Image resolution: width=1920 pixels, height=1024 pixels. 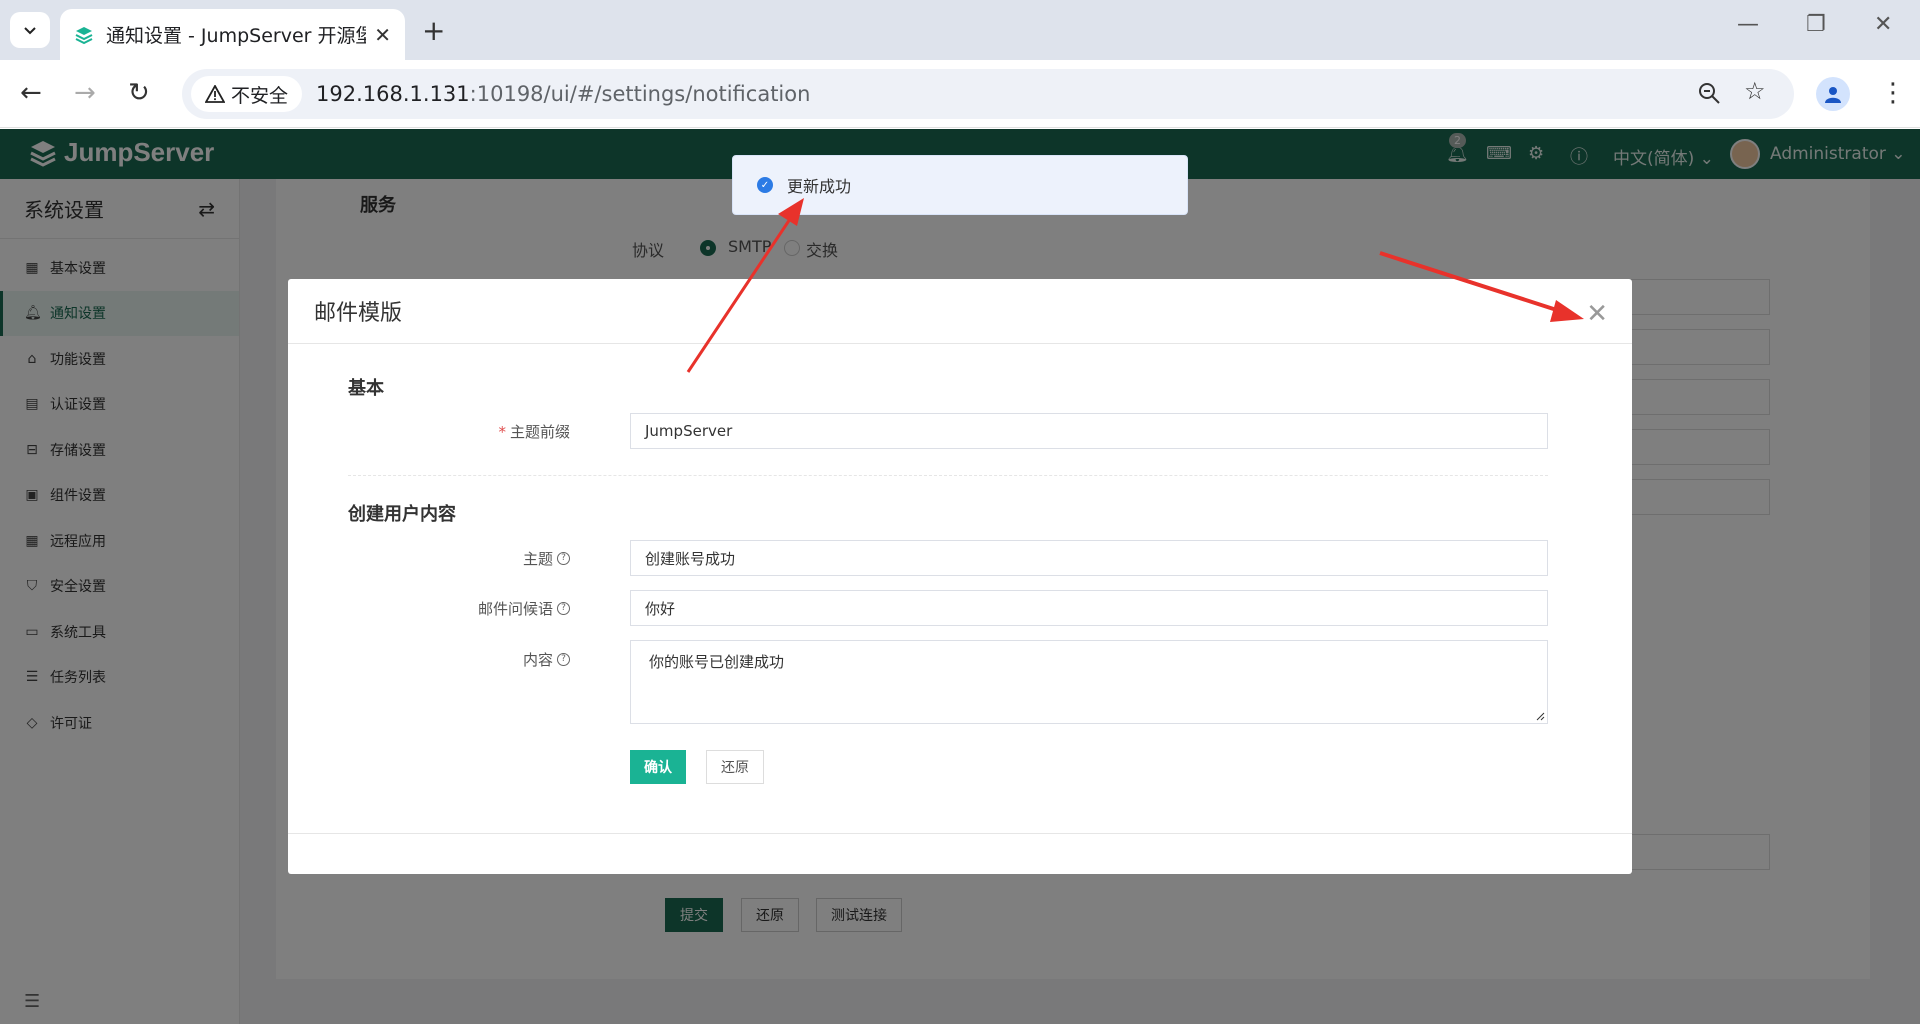 I want to click on security-chip: 不安全, so click(x=247, y=94).